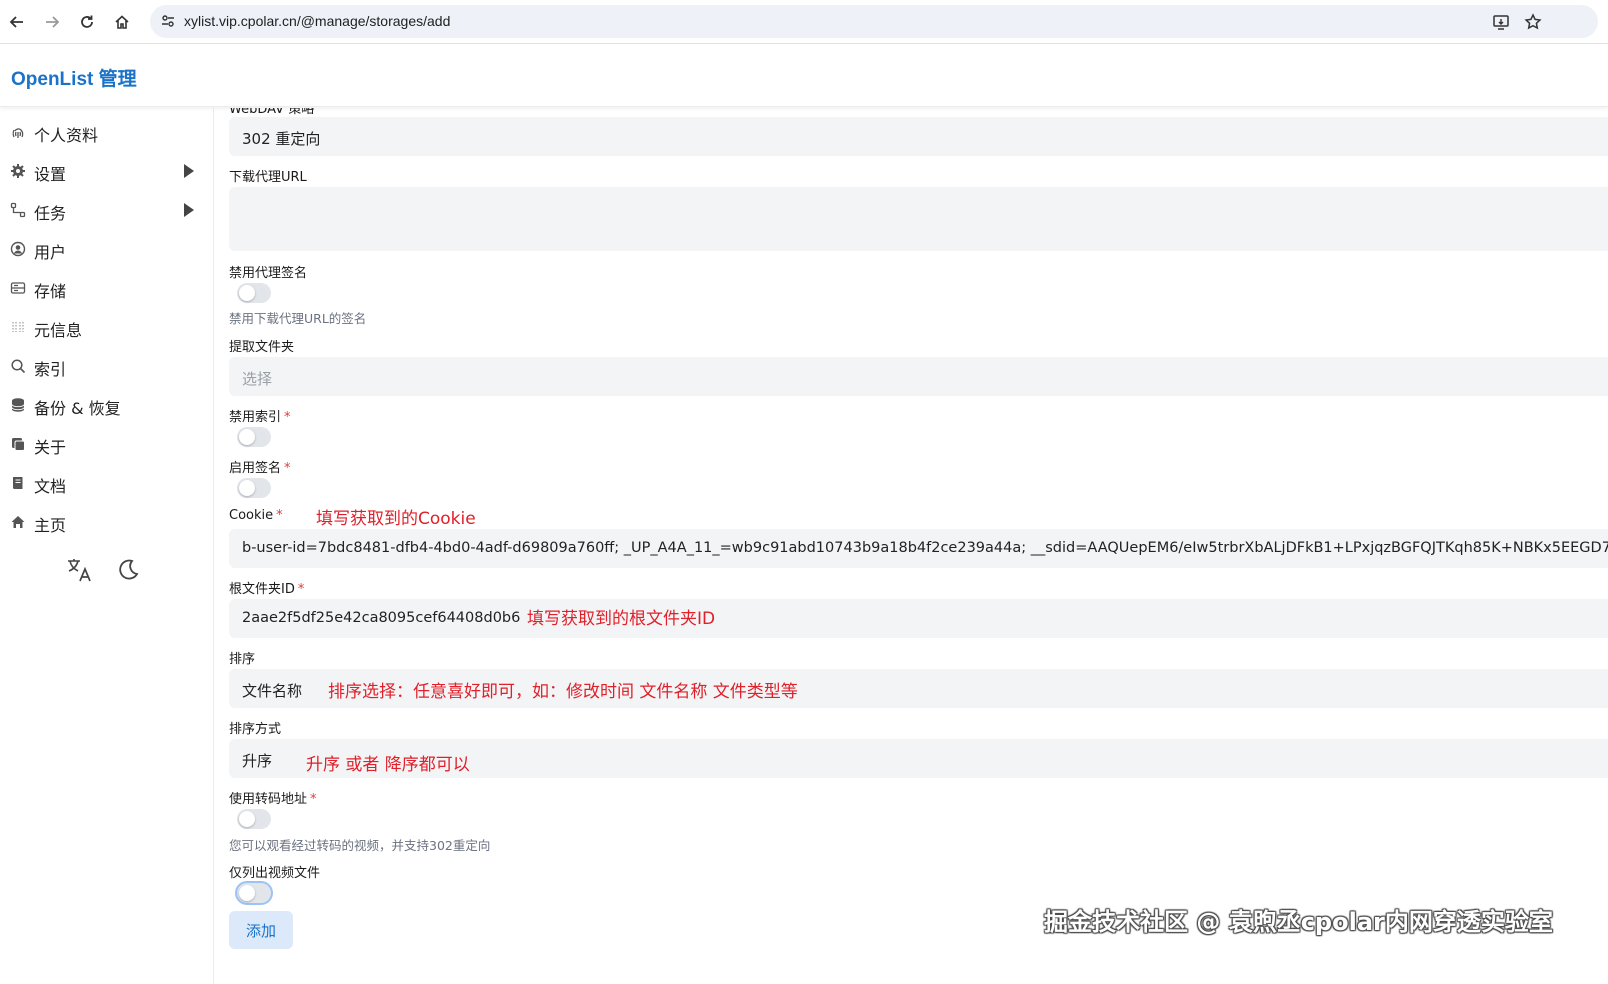 The image size is (1608, 984). Describe the element at coordinates (272, 112) in the screenshot. I see `webdav-policy-label: WebDAV 策略` at that location.